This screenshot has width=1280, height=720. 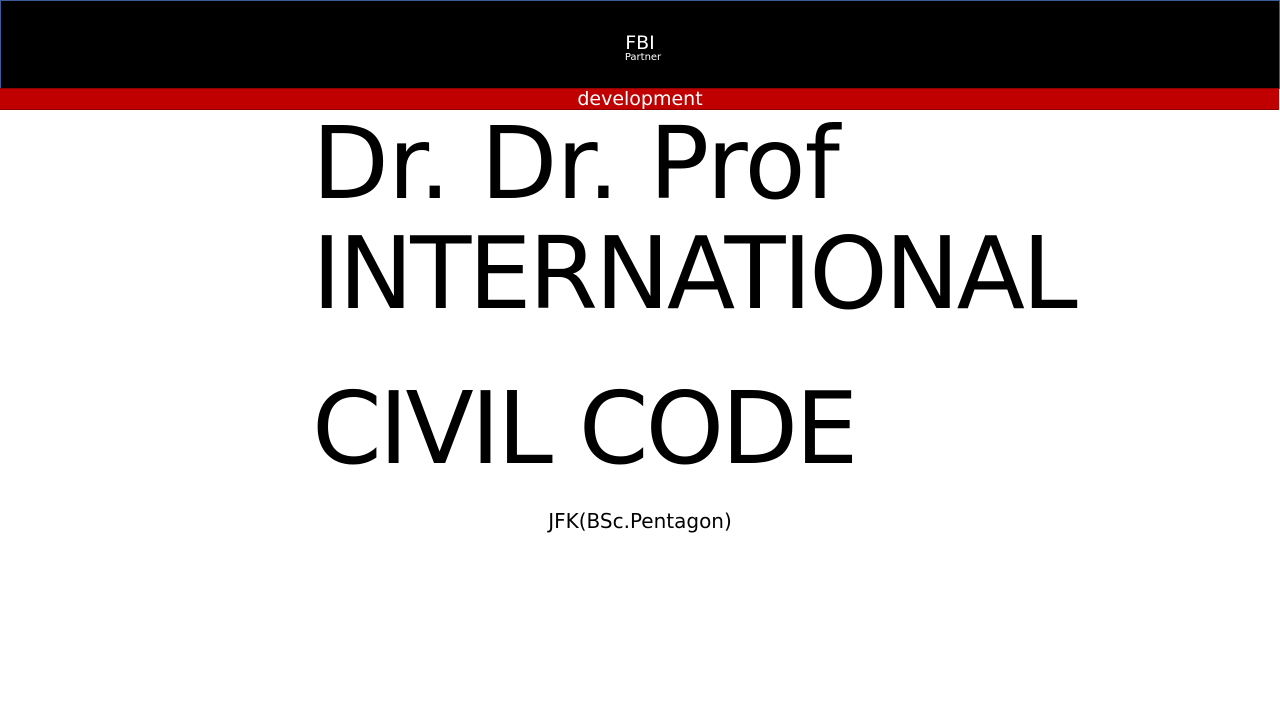 What do you see at coordinates (576, 163) in the screenshot?
I see `title-line-1: Dr. Dr. Prof` at bounding box center [576, 163].